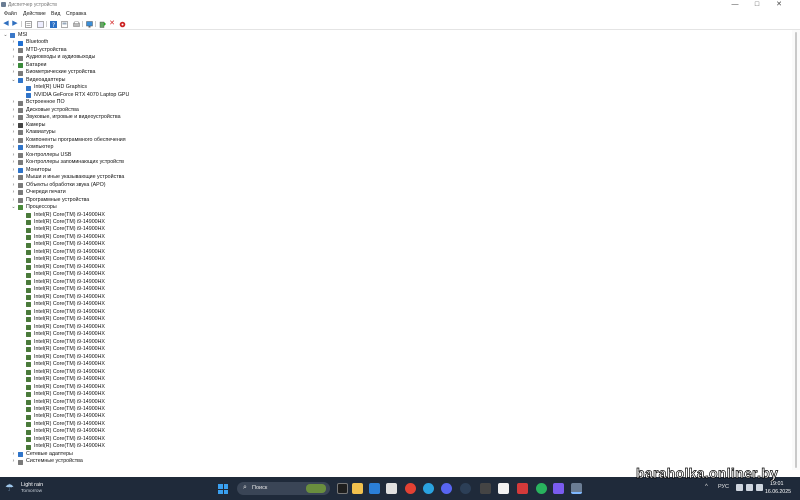  Describe the element at coordinates (541, 488) in the screenshot. I see `media-icon` at that location.